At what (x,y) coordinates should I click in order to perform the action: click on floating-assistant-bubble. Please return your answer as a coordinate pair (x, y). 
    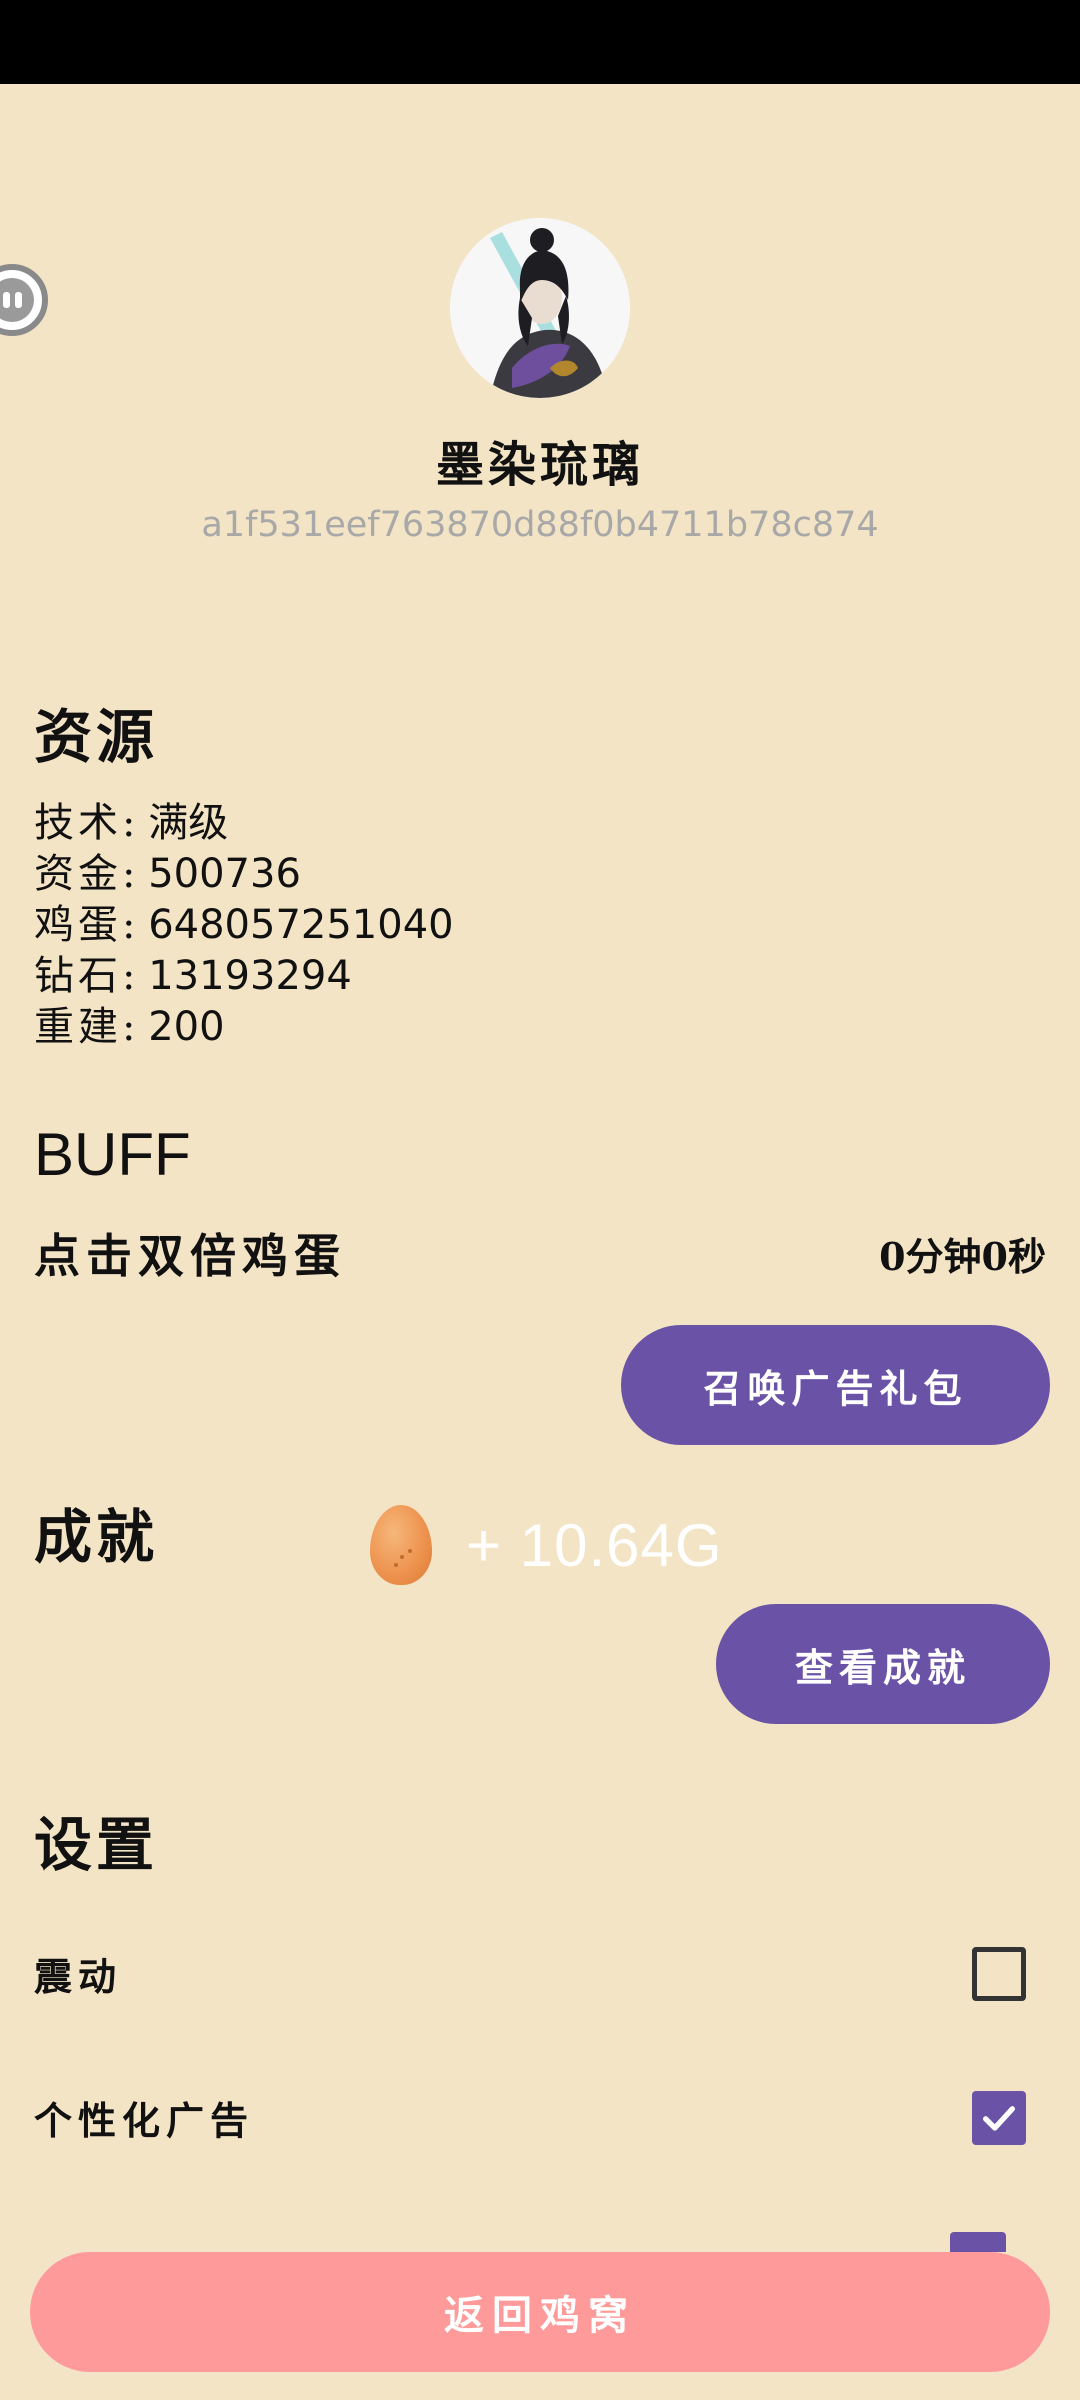
    Looking at the image, I should click on (24, 300).